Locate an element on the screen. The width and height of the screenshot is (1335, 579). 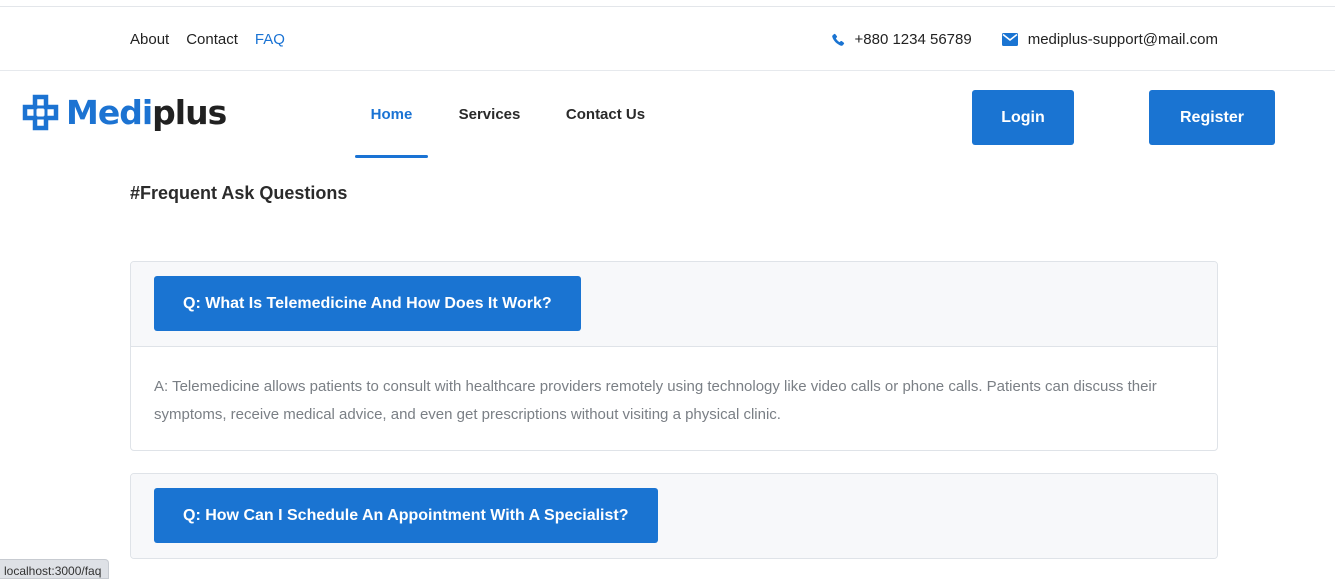
brand-logo: Mediplus is located at coordinates (124, 112).